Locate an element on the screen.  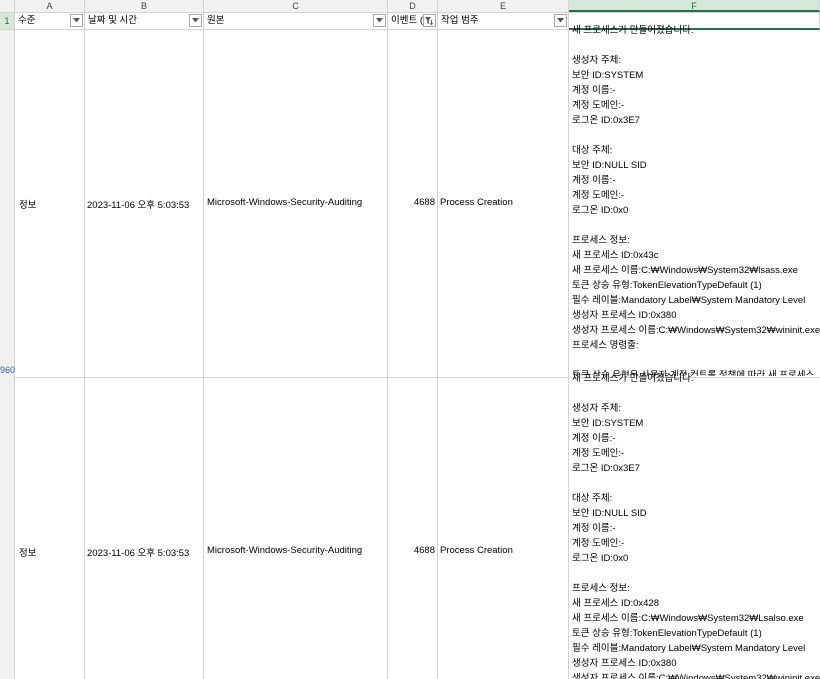
message-line: 새 프로세스 ID:0x428 is located at coordinates (616, 603).